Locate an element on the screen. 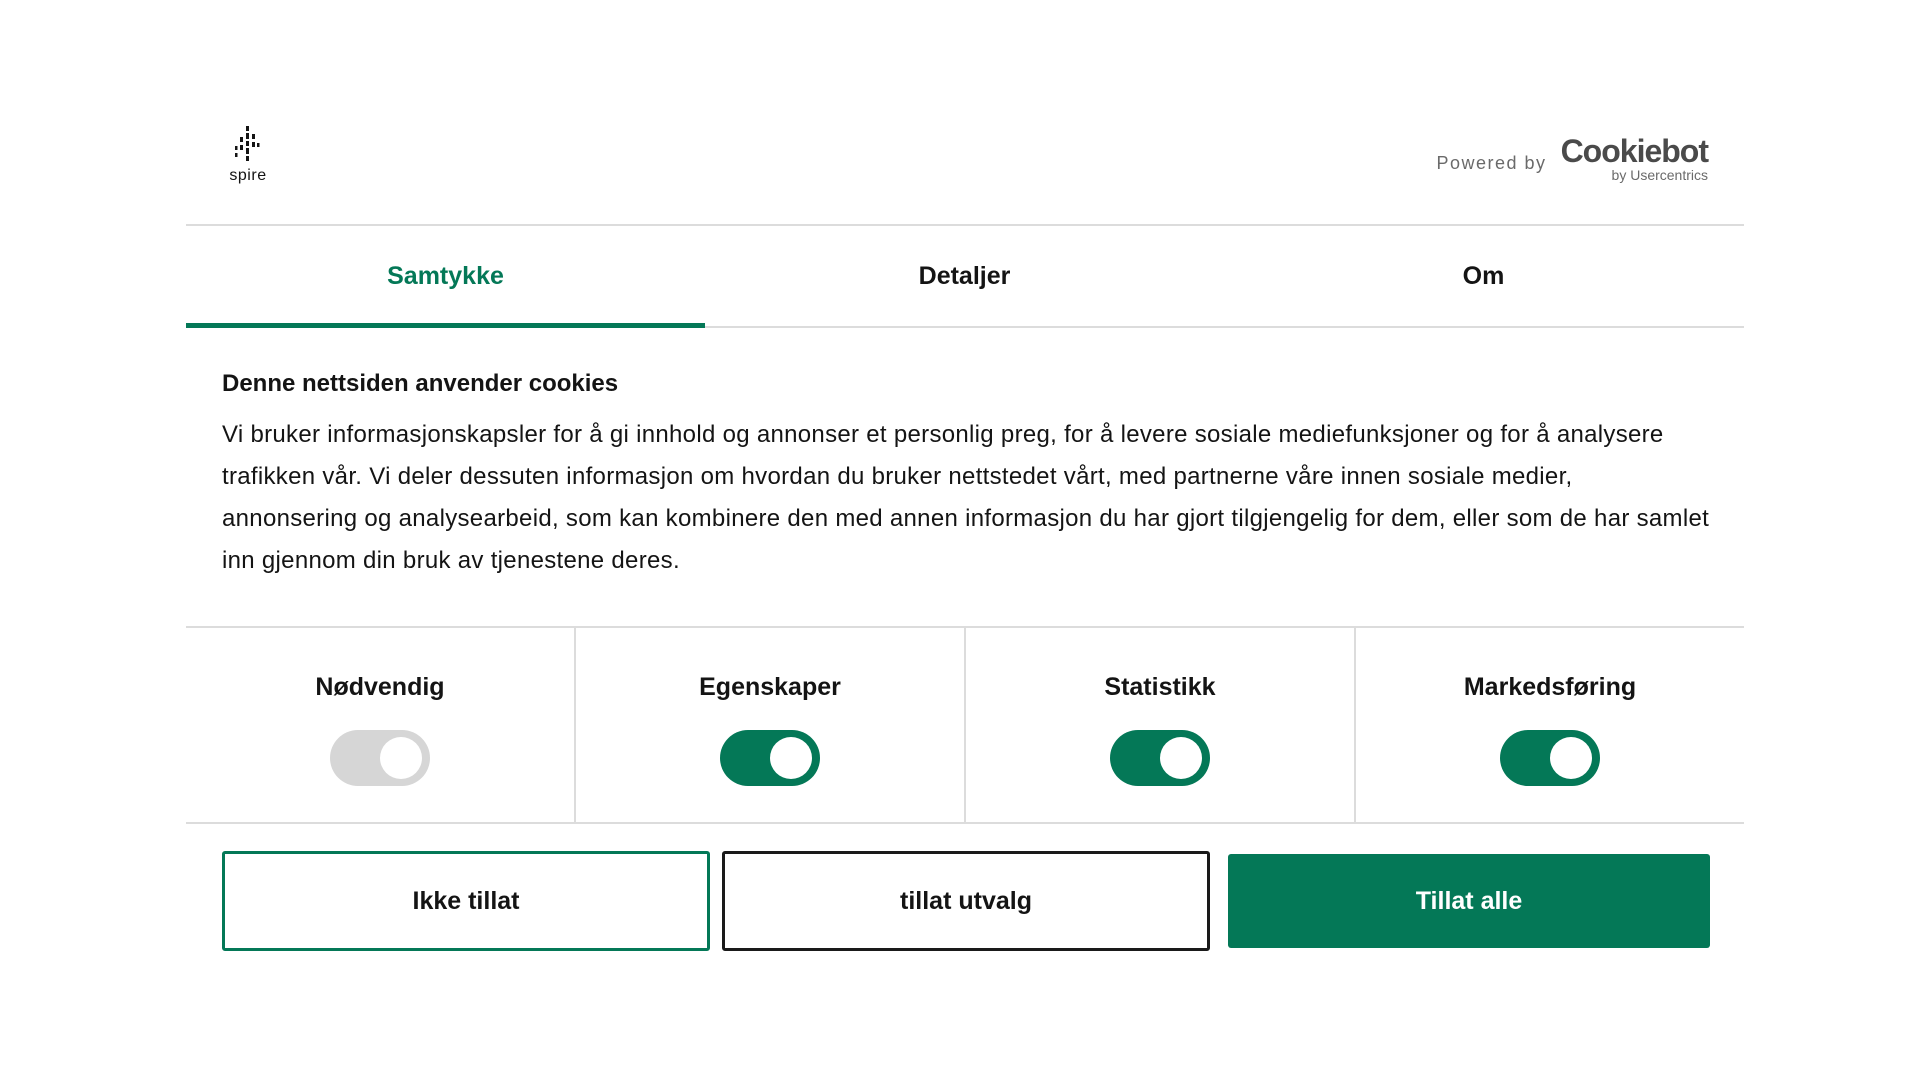  cookiebot-sub: by Usercentrics is located at coordinates (1659, 175).